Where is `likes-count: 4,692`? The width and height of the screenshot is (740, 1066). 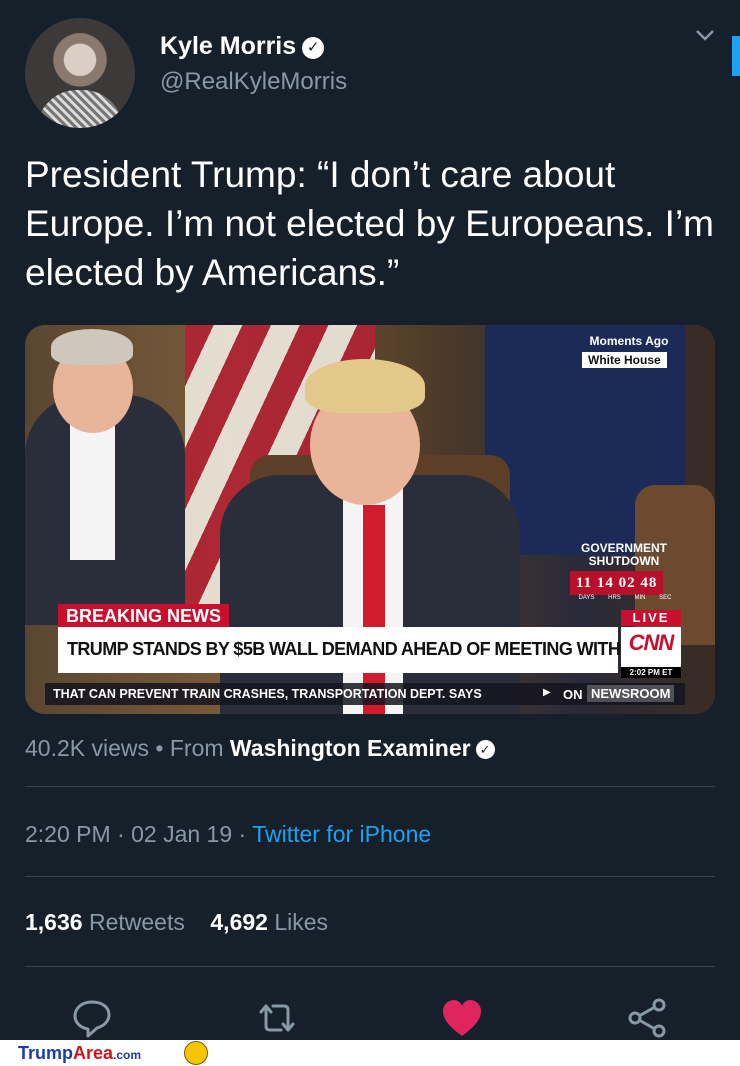 likes-count: 4,692 is located at coordinates (239, 922).